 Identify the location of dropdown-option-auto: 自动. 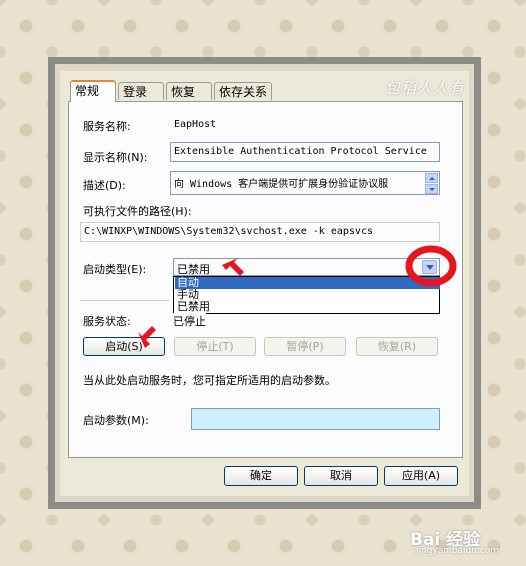
(307, 283).